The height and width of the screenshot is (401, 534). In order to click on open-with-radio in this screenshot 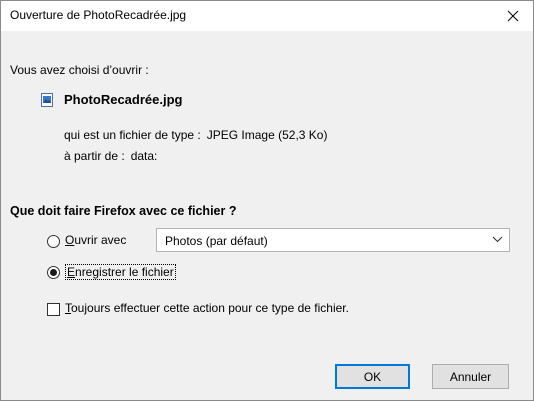, I will do `click(53, 241)`.